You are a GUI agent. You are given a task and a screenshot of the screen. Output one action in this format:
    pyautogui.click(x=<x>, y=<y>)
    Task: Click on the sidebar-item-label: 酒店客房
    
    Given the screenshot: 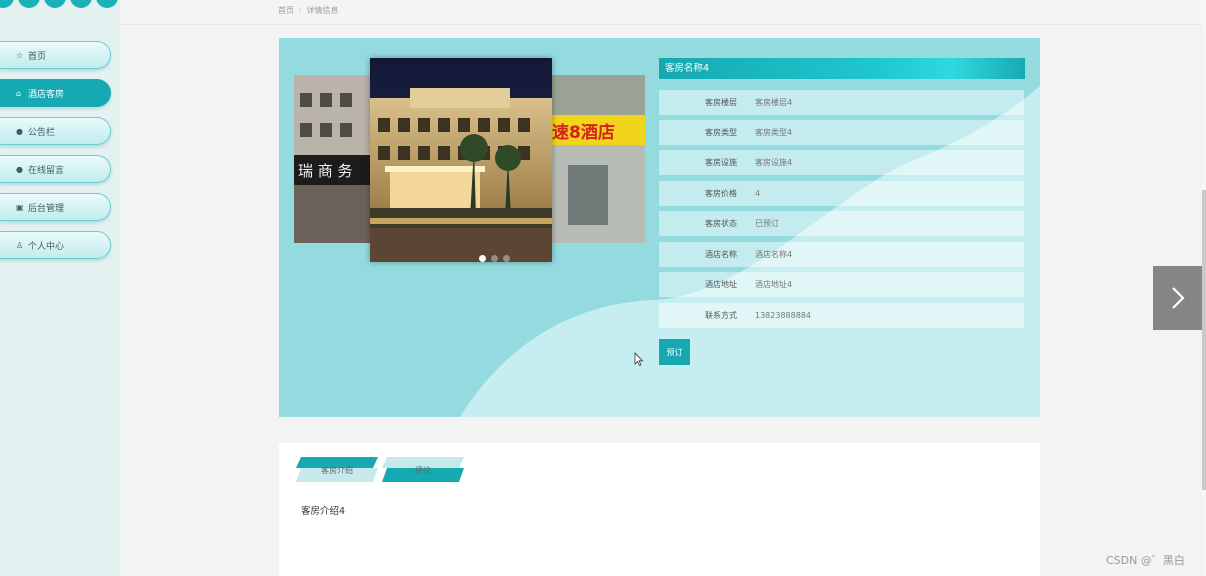 What is the action you would take?
    pyautogui.click(x=46, y=94)
    